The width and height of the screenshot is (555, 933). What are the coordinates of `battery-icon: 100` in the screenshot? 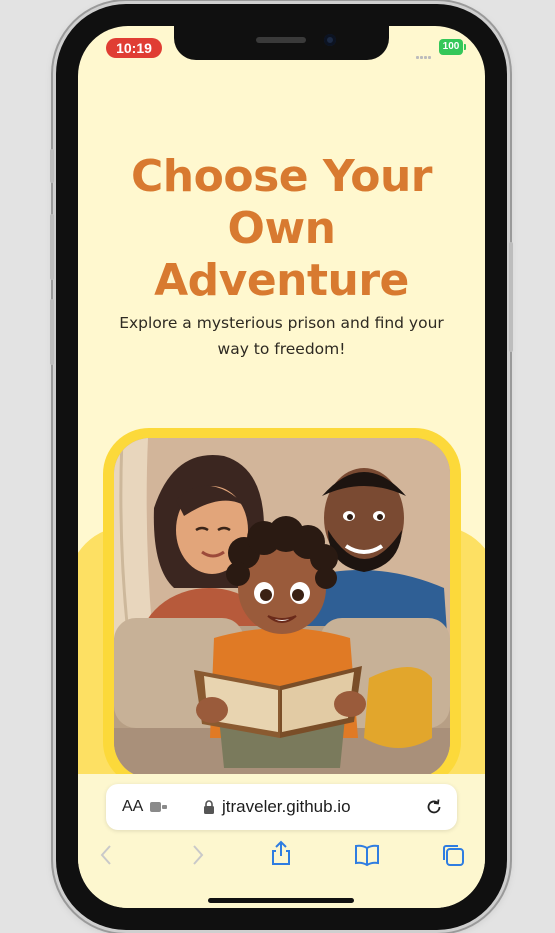 It's located at (452, 47).